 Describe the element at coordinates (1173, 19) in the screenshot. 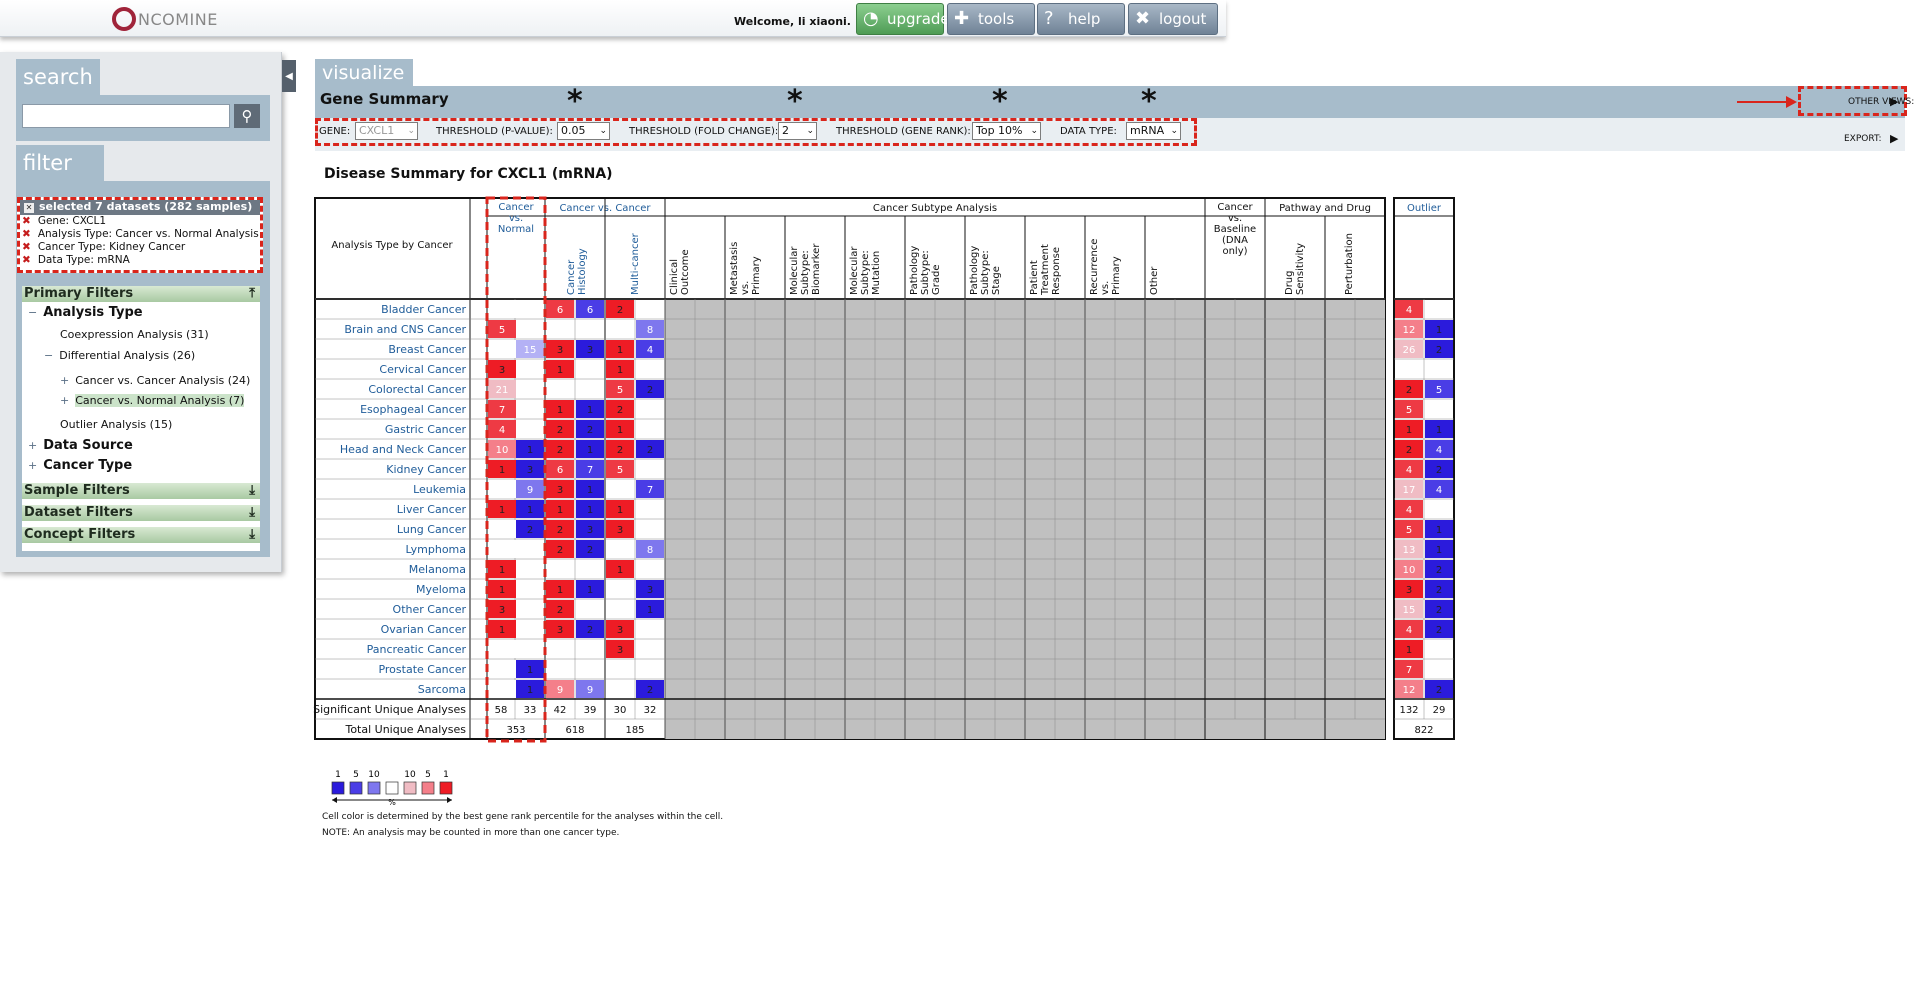

I see `logout-button: ✖ logout` at that location.